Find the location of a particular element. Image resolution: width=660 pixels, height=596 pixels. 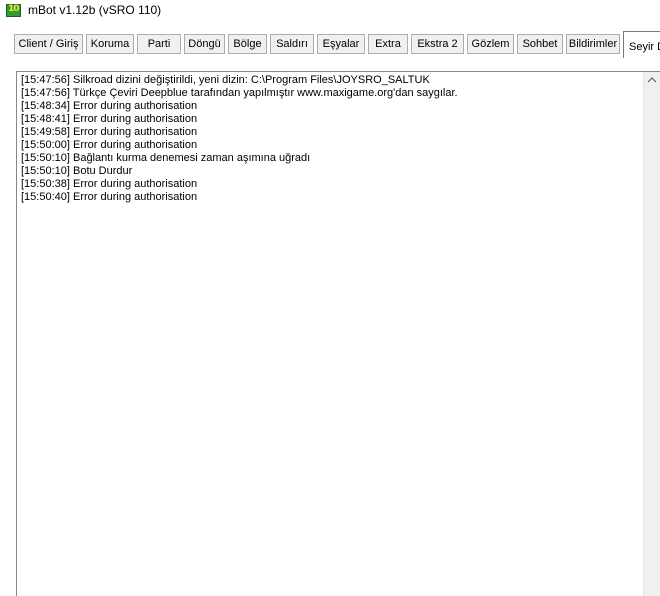

app-icon-text: 10 is located at coordinates (13, 9).